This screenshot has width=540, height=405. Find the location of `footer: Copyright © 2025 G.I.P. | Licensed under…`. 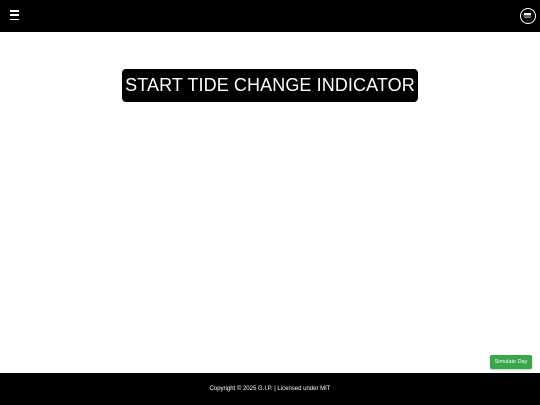

footer: Copyright © 2025 G.I.P. | Licensed under… is located at coordinates (270, 389).